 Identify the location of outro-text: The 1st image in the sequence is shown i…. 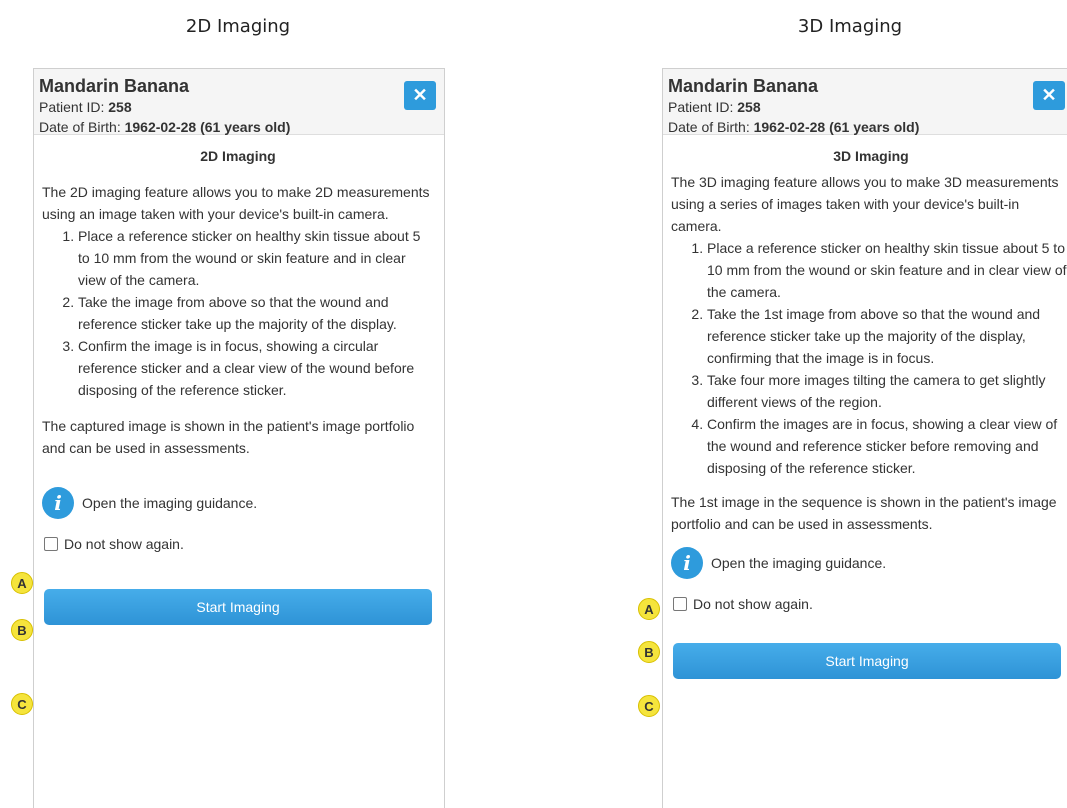
(864, 513).